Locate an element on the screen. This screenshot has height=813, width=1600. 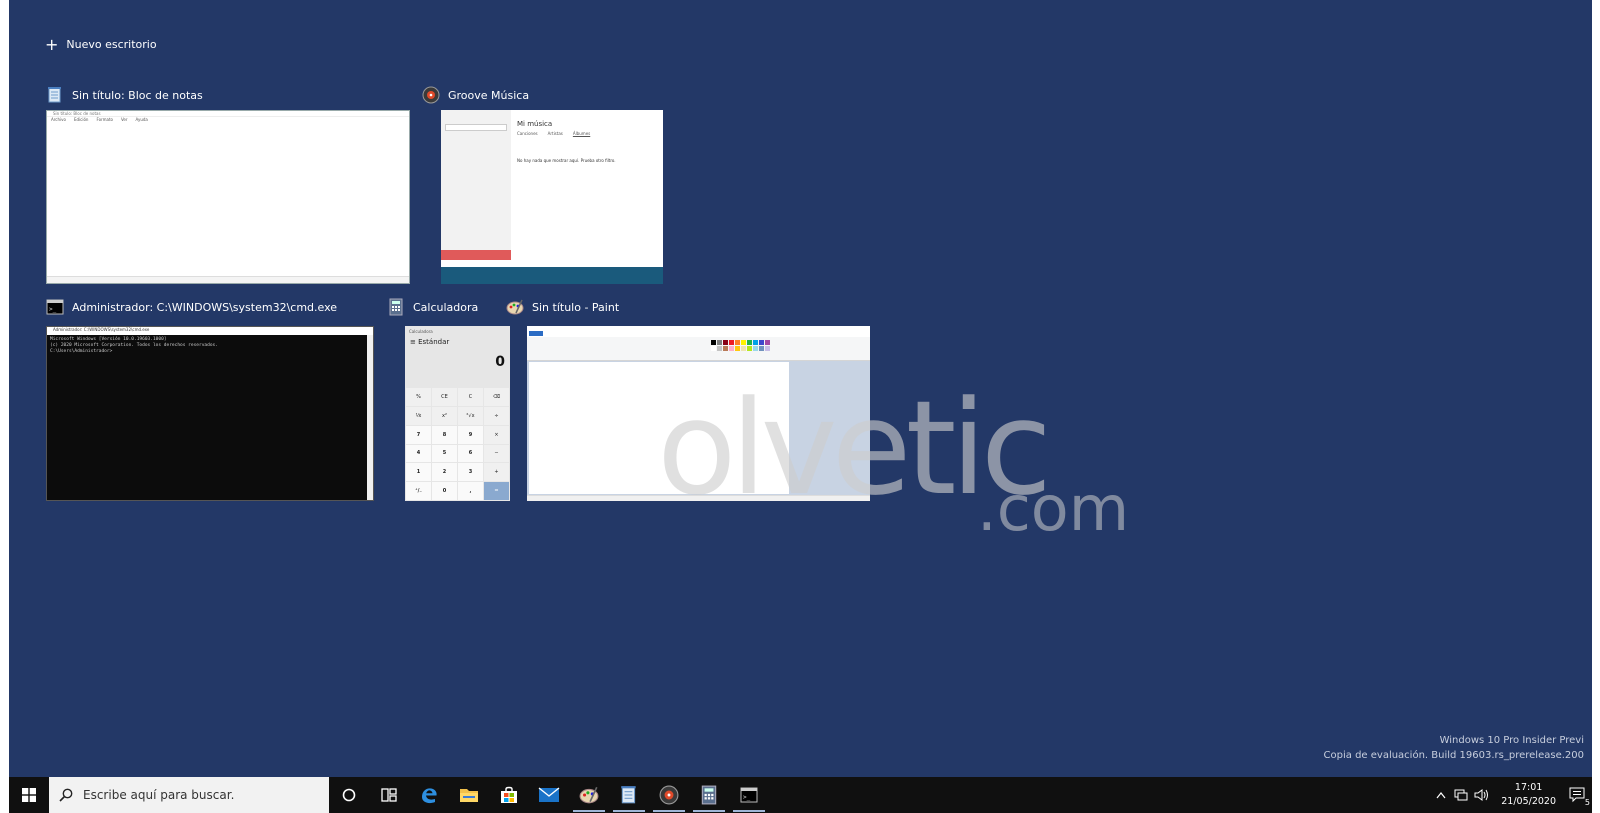
groove-sidebar is located at coordinates (476, 185).